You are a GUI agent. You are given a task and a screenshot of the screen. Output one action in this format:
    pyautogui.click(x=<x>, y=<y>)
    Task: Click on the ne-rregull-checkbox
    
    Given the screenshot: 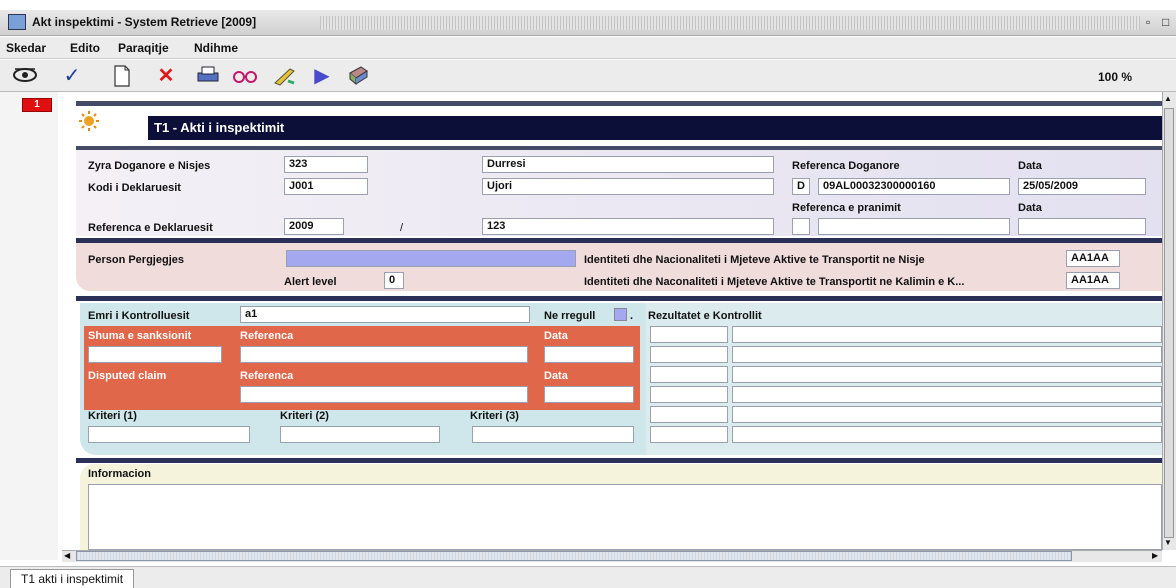 What is the action you would take?
    pyautogui.click(x=620, y=314)
    